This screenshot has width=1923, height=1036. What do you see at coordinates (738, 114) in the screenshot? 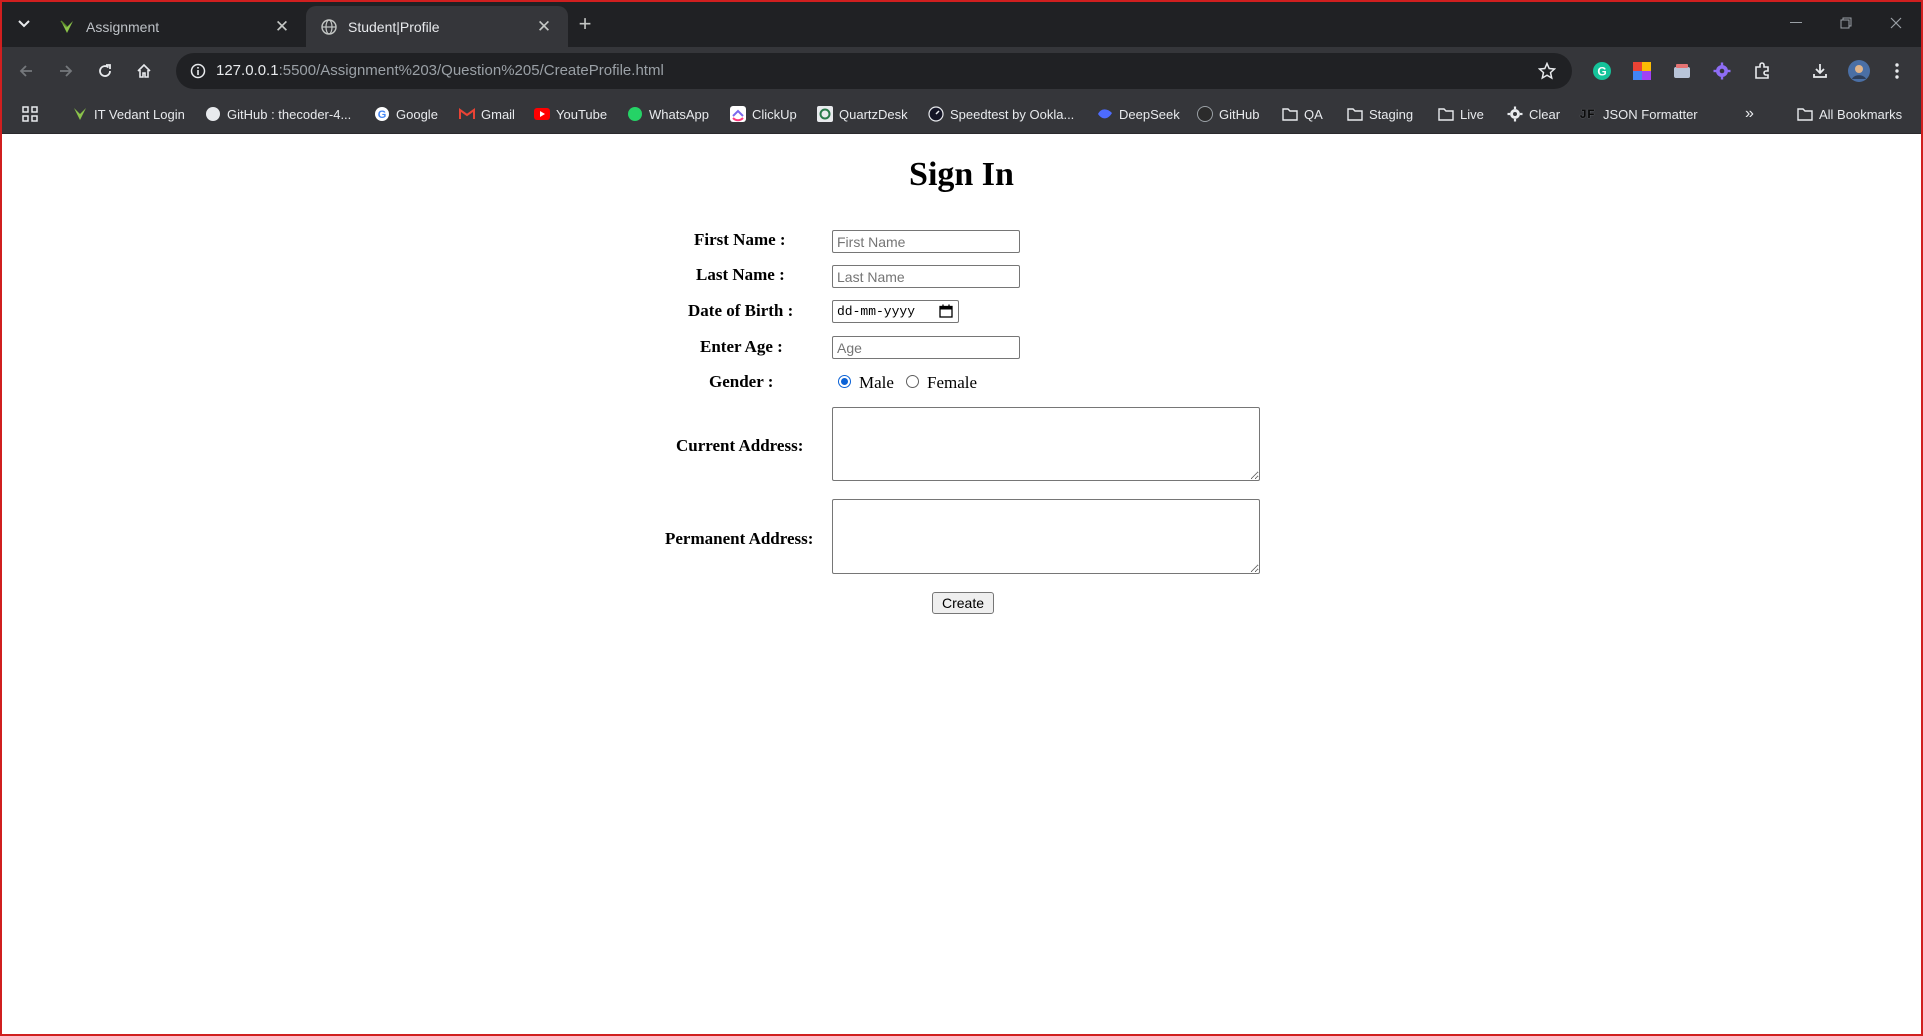
I see `clickup-icon` at bounding box center [738, 114].